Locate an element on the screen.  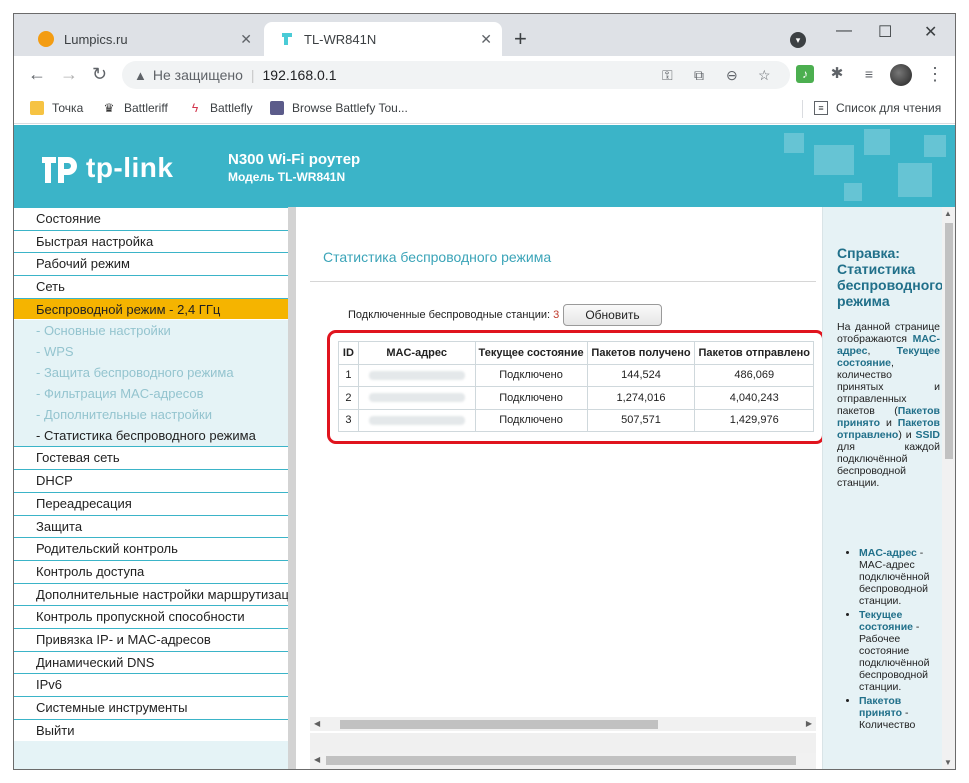
tab-strip: Lumpics.ru ✕ TL-WR841N ✕ + ▾ — ☐ ✕ is located at coordinates (484, 35).